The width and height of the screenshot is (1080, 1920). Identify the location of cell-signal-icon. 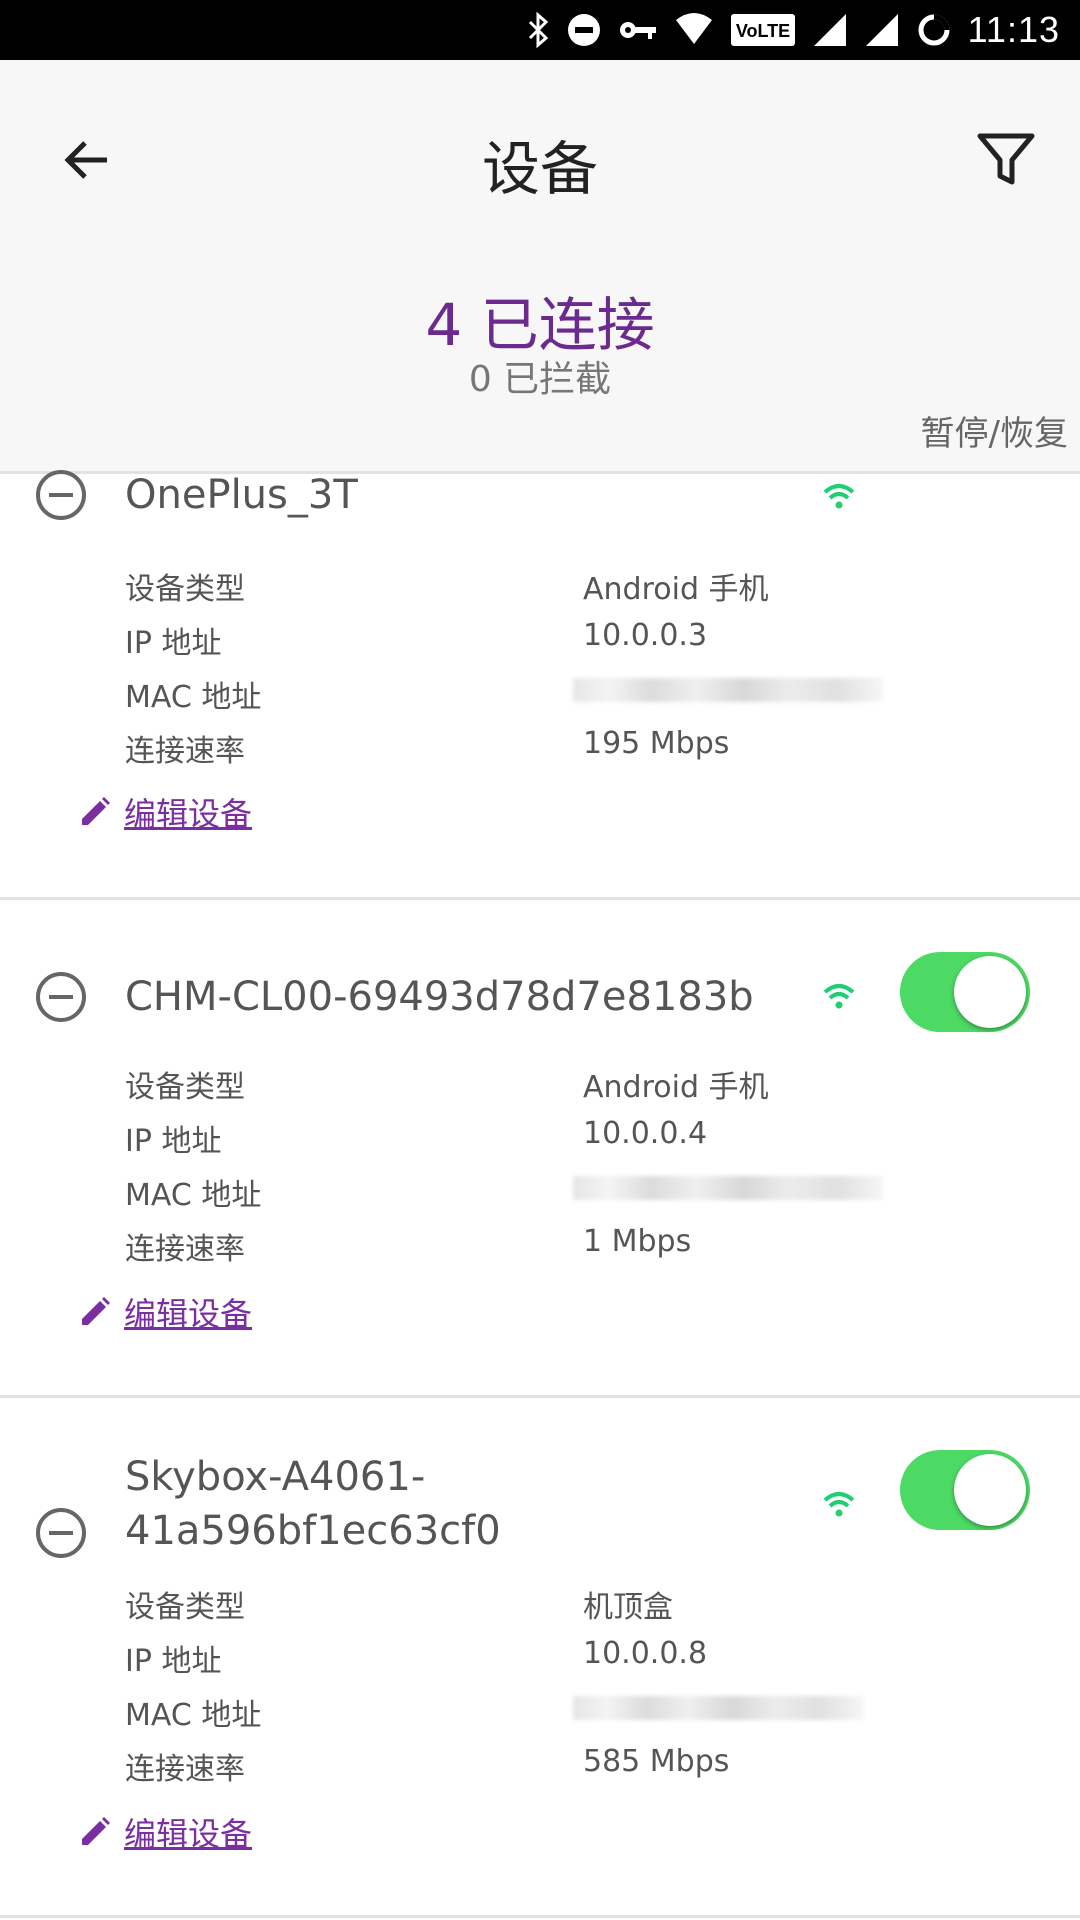
(830, 30).